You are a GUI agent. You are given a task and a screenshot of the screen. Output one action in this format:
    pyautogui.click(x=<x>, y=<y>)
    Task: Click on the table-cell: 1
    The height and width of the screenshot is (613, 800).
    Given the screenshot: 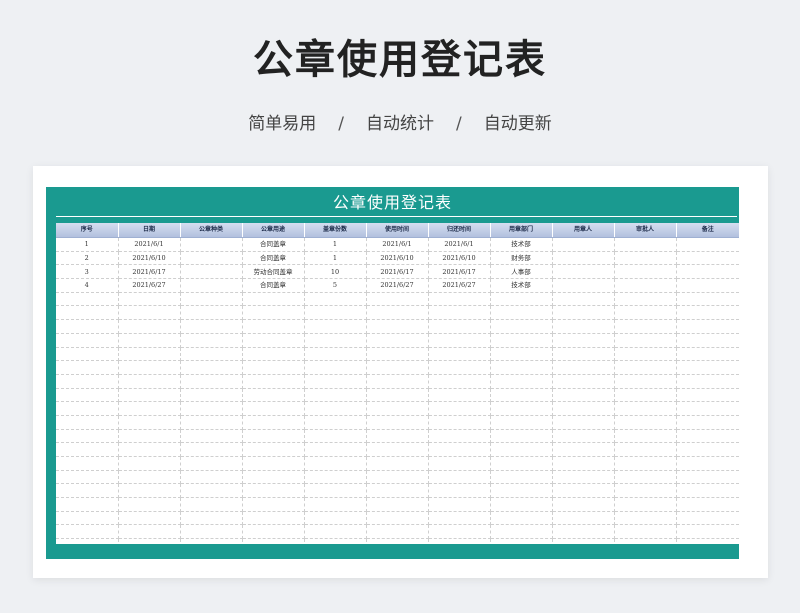 What is the action you would take?
    pyautogui.click(x=335, y=258)
    